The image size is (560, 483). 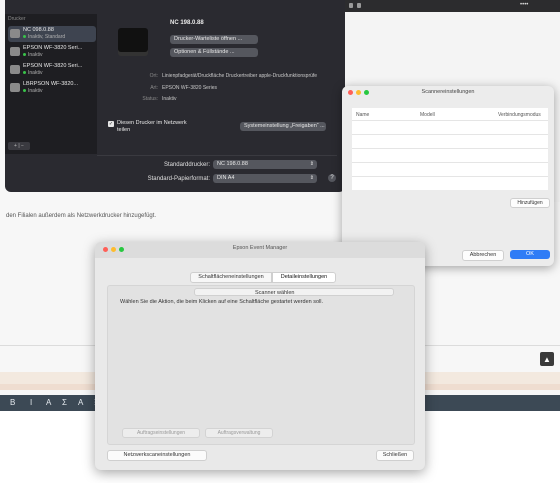 What do you see at coordinates (153, 76) in the screenshot?
I see `info-label-location: Ort:` at bounding box center [153, 76].